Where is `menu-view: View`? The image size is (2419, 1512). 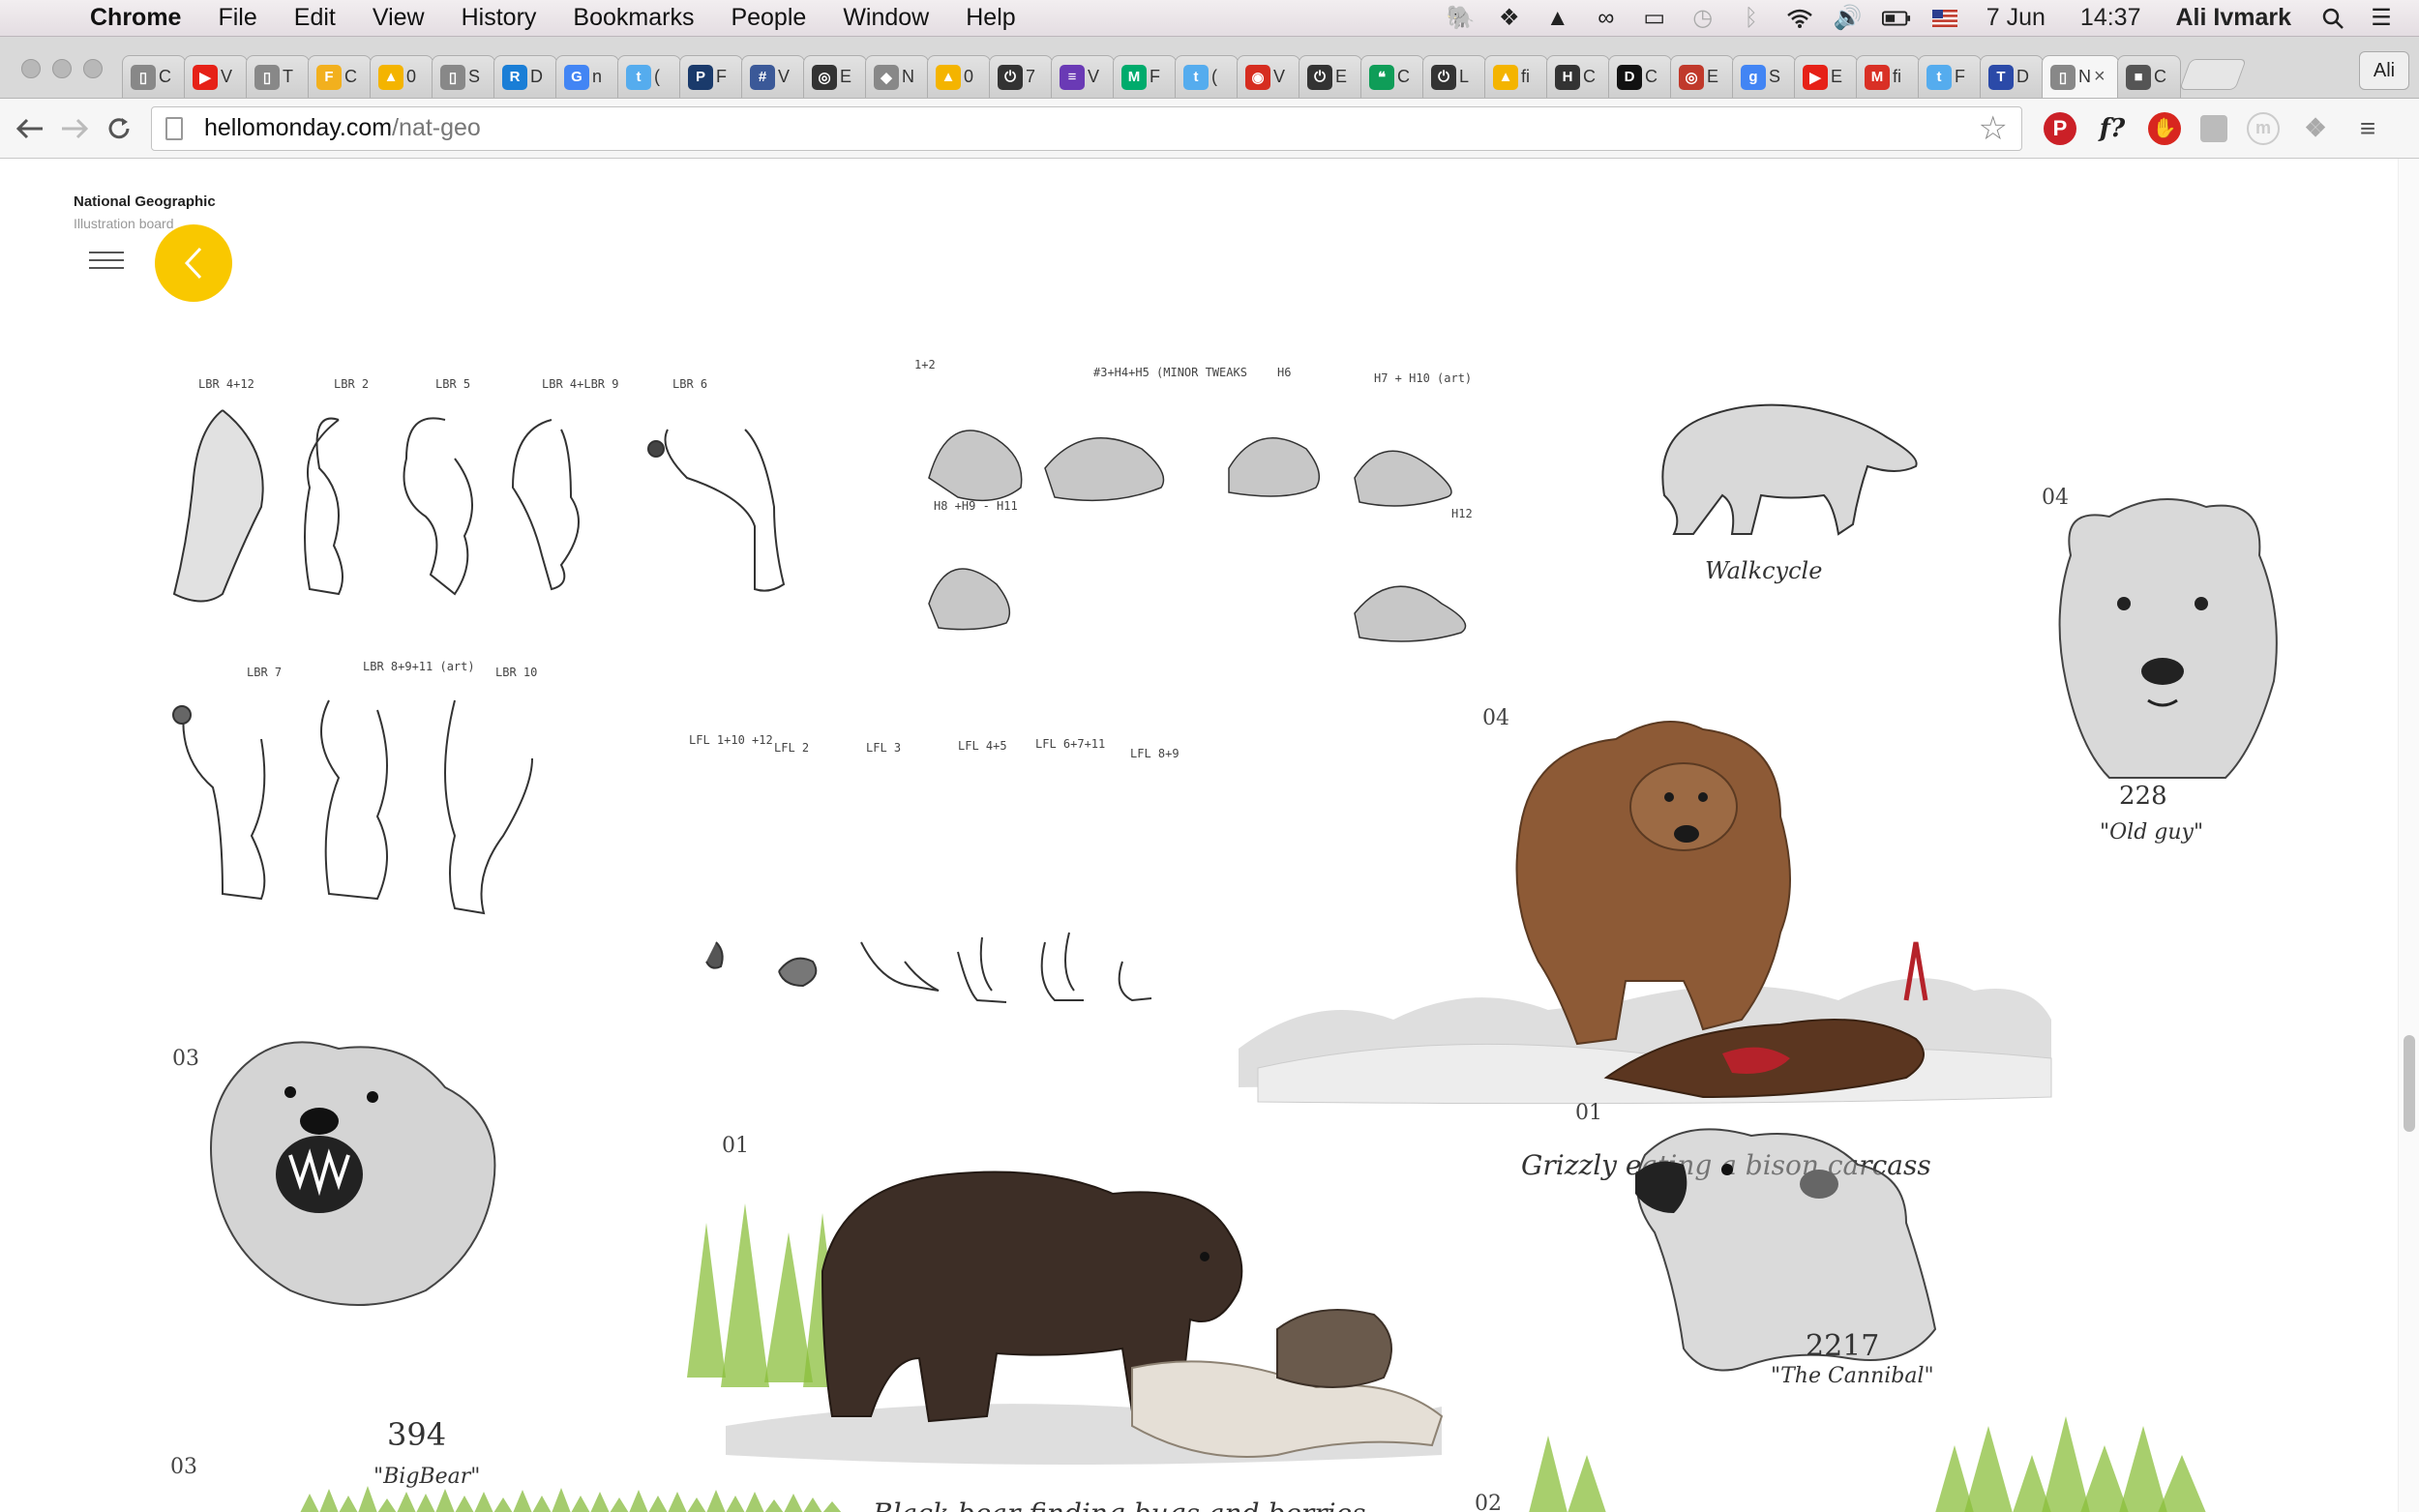
menu-view: View is located at coordinates (398, 18).